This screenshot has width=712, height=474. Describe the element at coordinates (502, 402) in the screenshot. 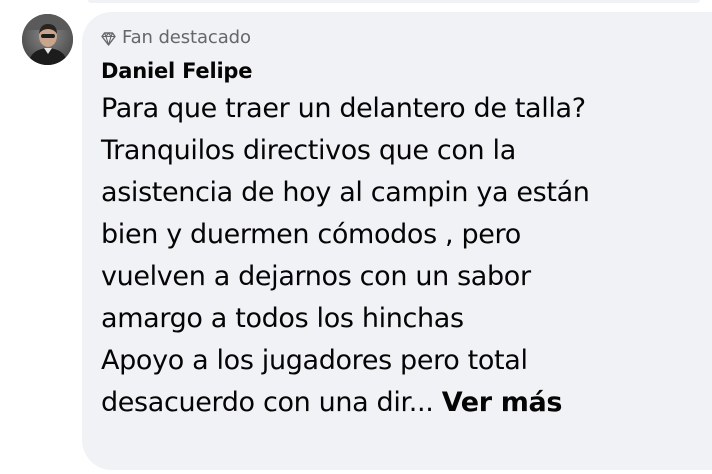

I see `see-more-link: Ver más` at that location.